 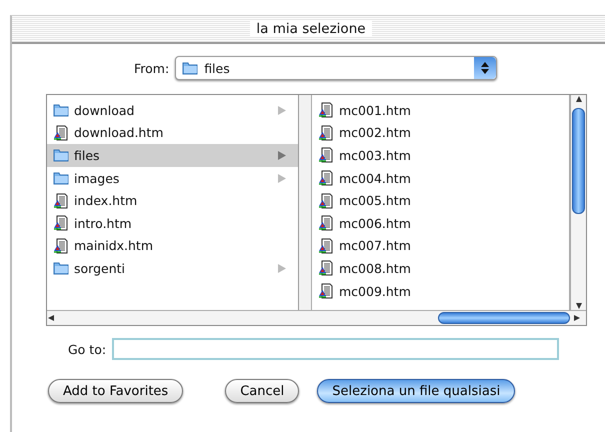 What do you see at coordinates (217, 68) in the screenshot?
I see `popup-value: files` at bounding box center [217, 68].